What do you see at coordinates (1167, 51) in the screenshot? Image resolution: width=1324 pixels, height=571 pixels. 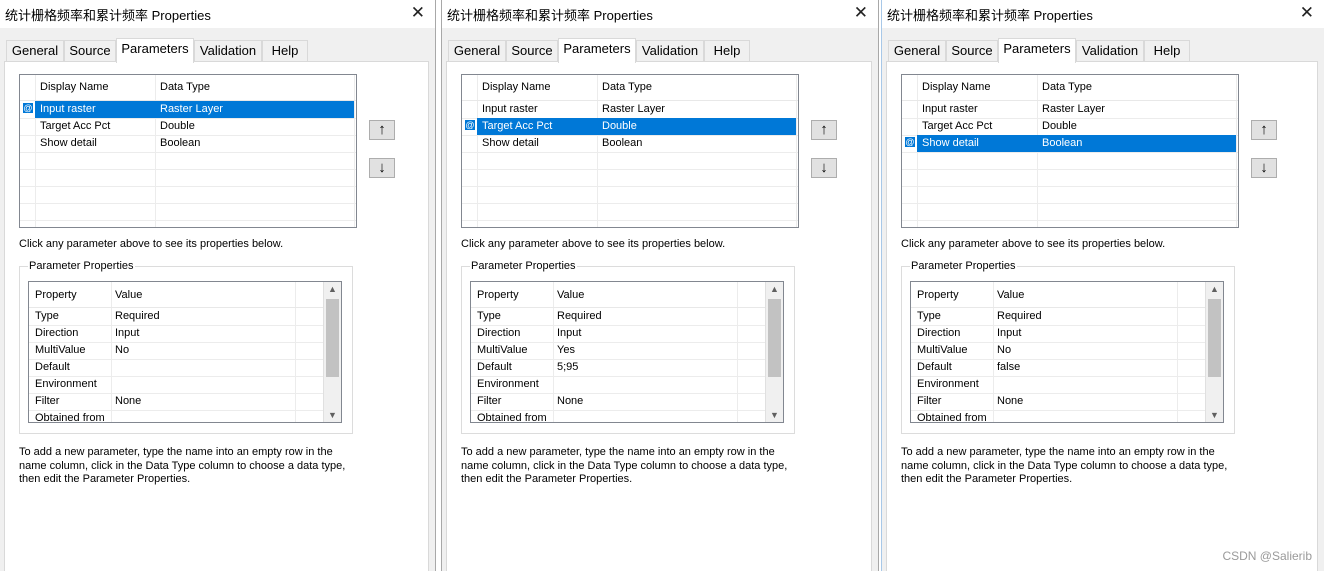 I see `tab-help: Help` at bounding box center [1167, 51].